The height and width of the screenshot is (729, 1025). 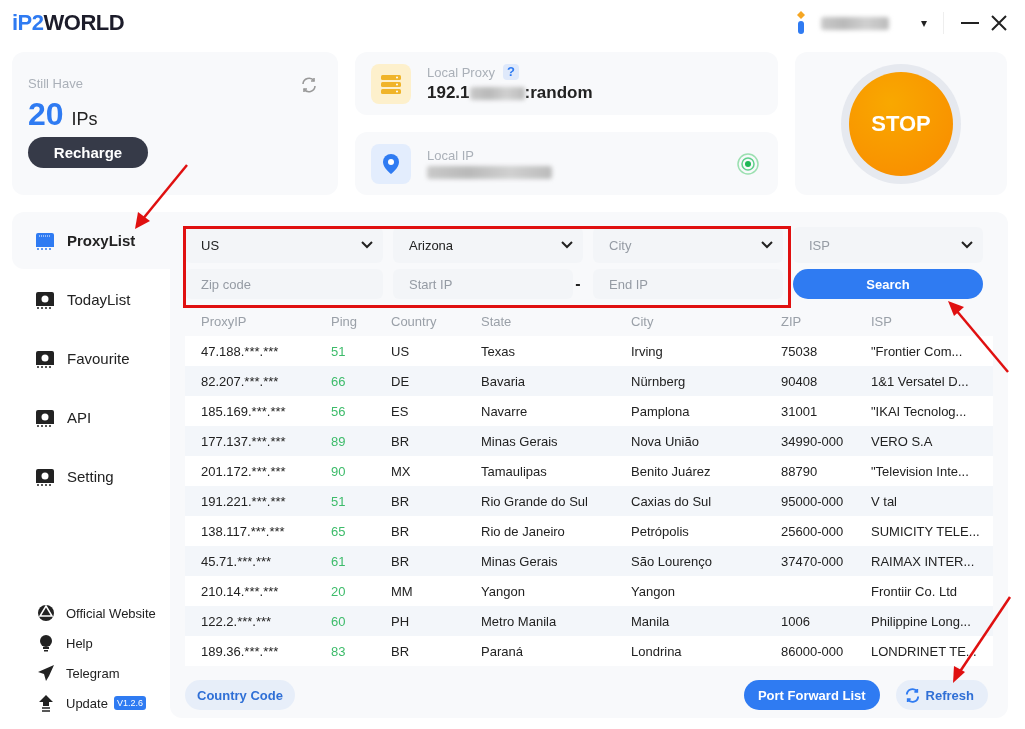 I want to click on sidebar-item: TodayList, so click(x=91, y=299).